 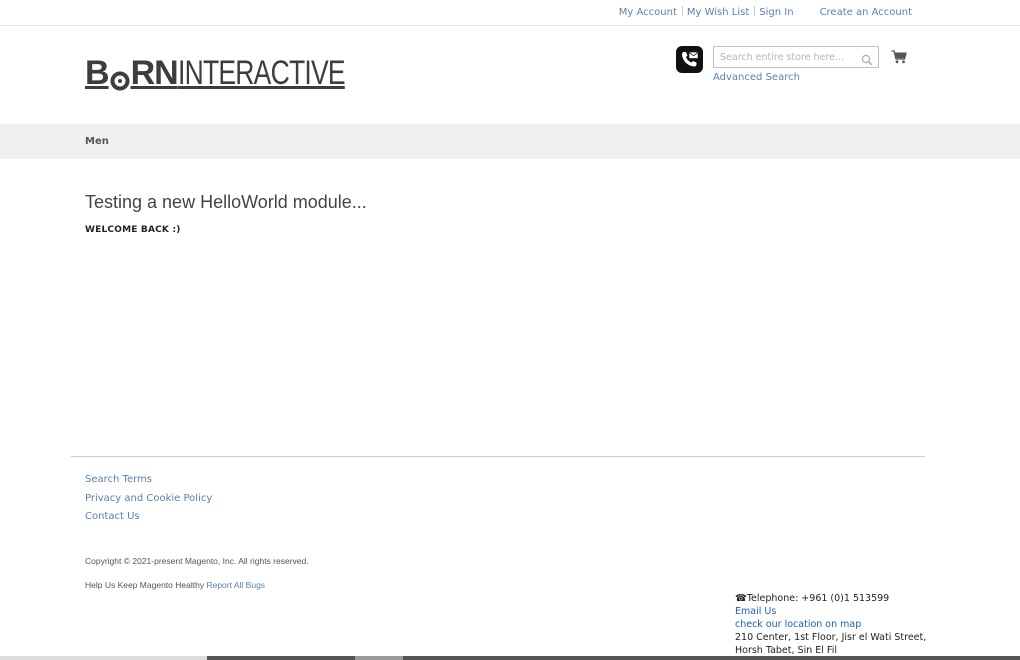 I want to click on search-icon, so click(x=867, y=58).